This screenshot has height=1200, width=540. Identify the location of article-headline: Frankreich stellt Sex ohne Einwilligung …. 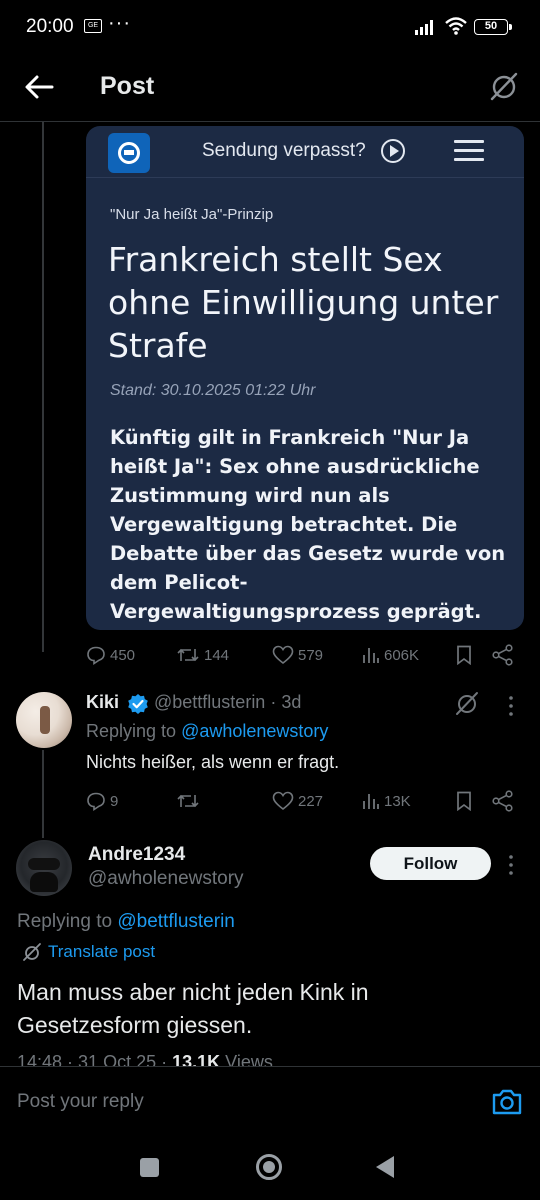
(303, 302).